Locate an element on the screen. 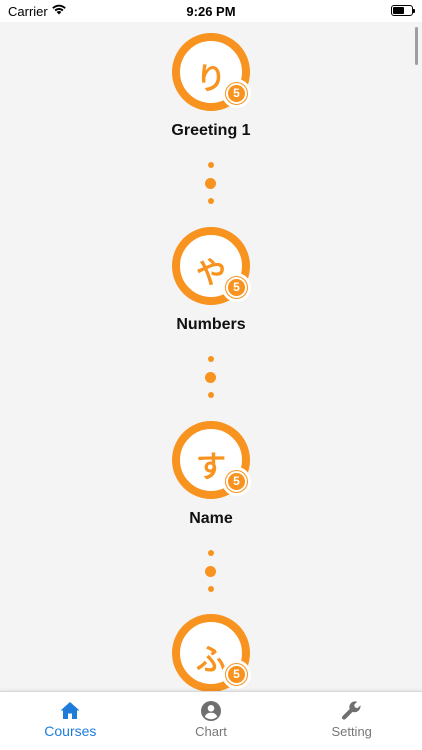 The image size is (422, 750). status-bar: Carrier 9:26 PM is located at coordinates (211, 11).